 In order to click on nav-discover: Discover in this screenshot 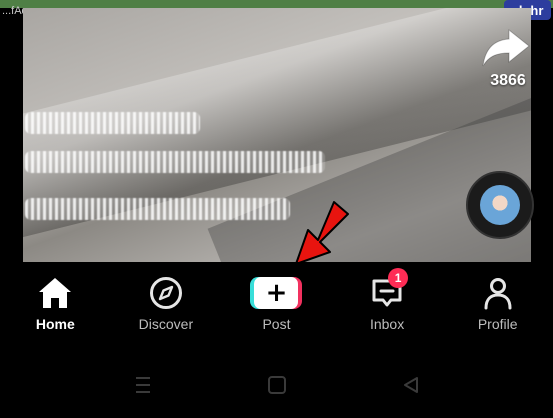, I will do `click(166, 307)`.